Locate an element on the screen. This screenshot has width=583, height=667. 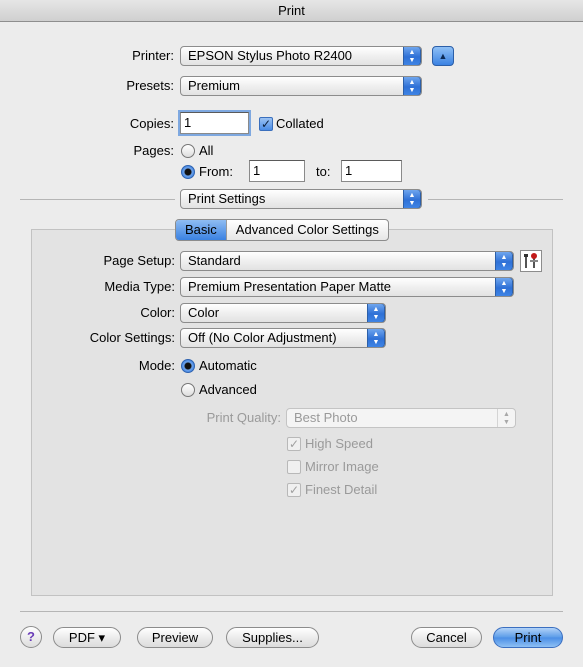
preview-button: Preview is located at coordinates (175, 637).